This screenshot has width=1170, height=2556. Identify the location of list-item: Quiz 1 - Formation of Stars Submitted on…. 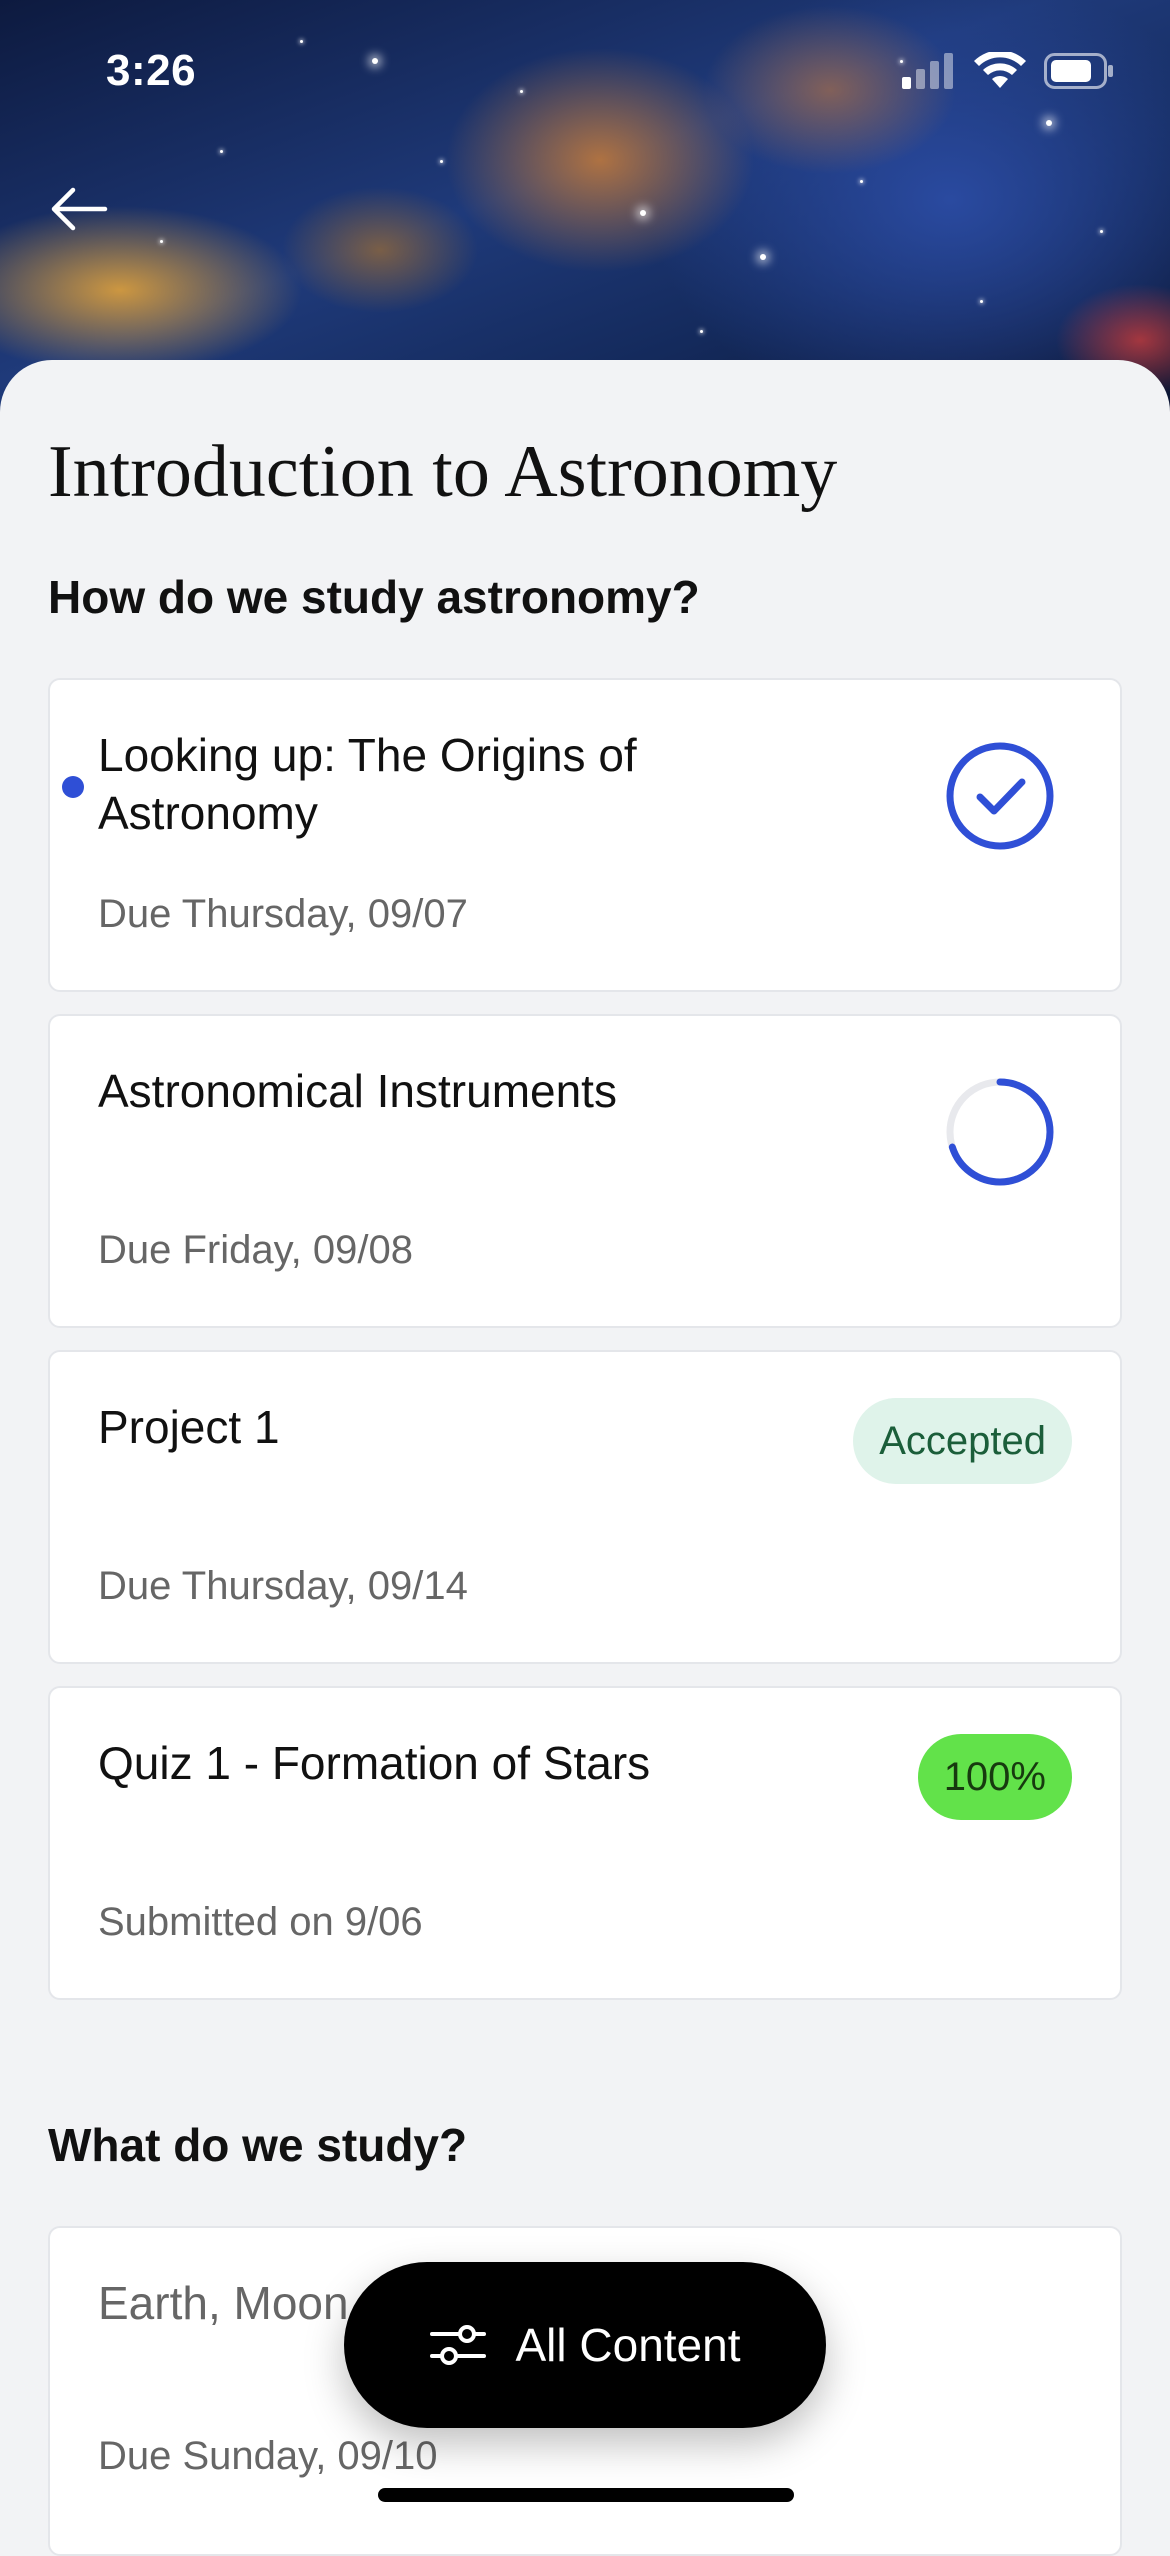
(585, 1843).